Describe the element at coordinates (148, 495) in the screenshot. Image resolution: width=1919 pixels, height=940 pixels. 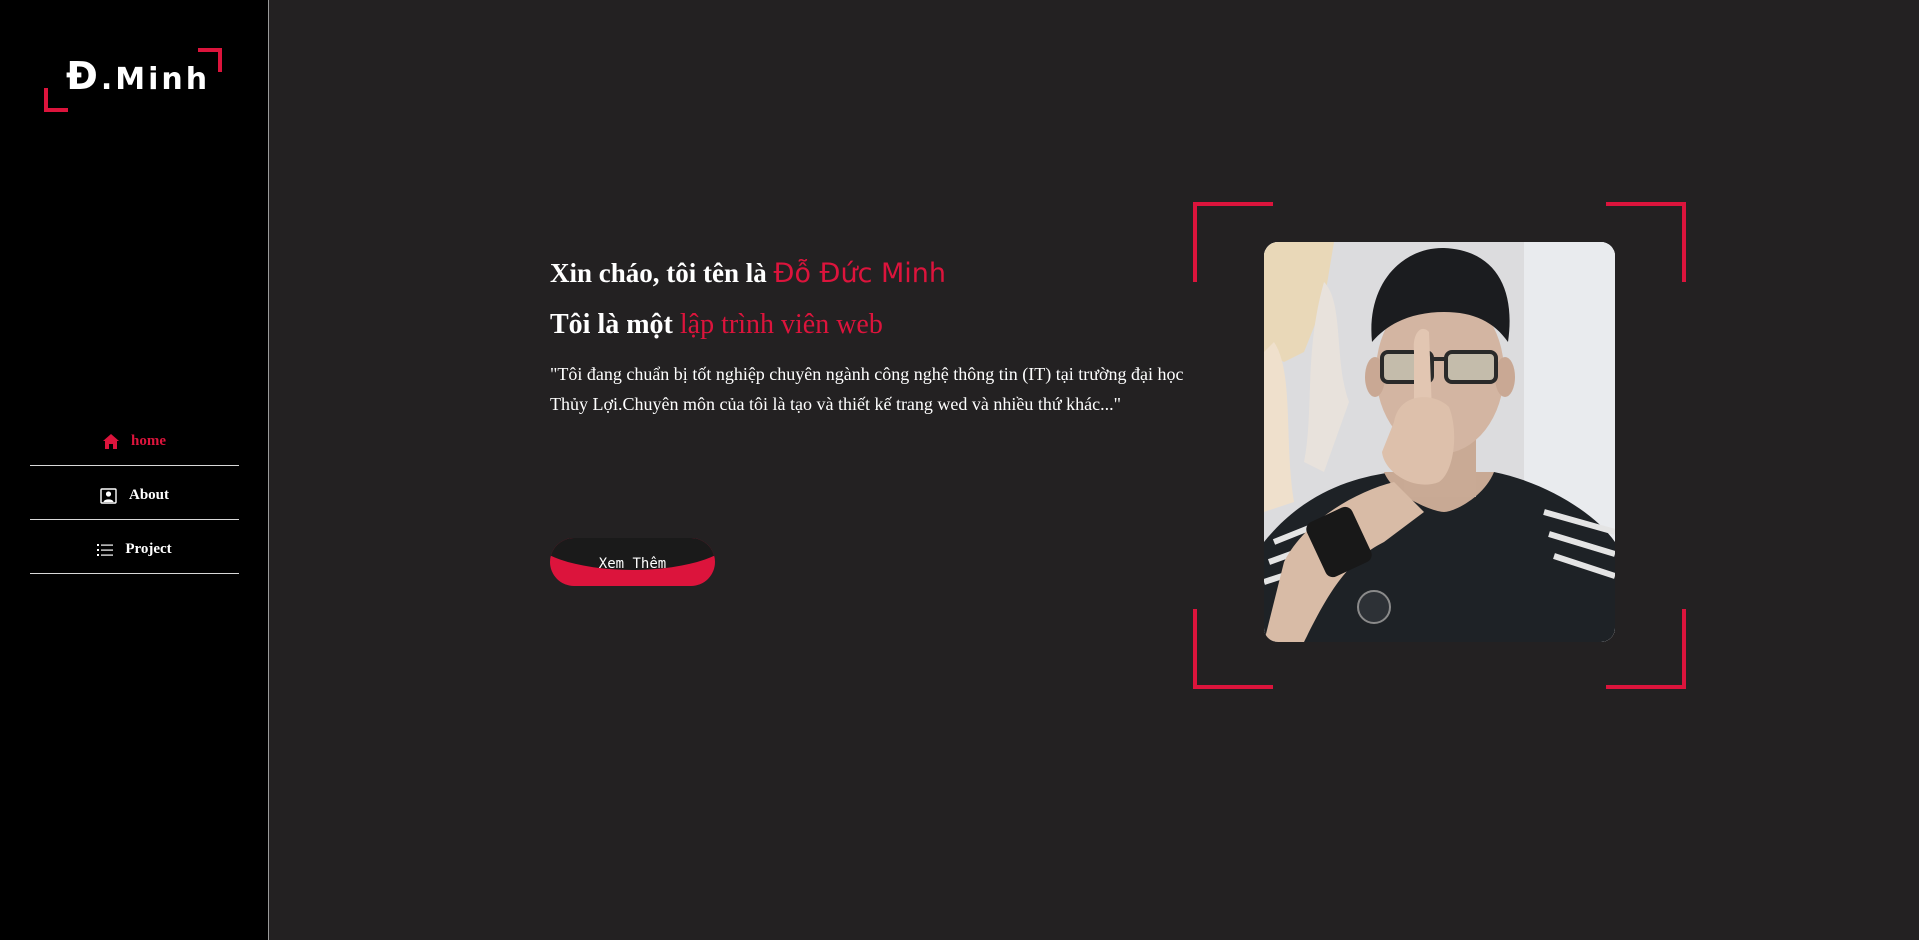
I see `nav-item-label: About` at that location.